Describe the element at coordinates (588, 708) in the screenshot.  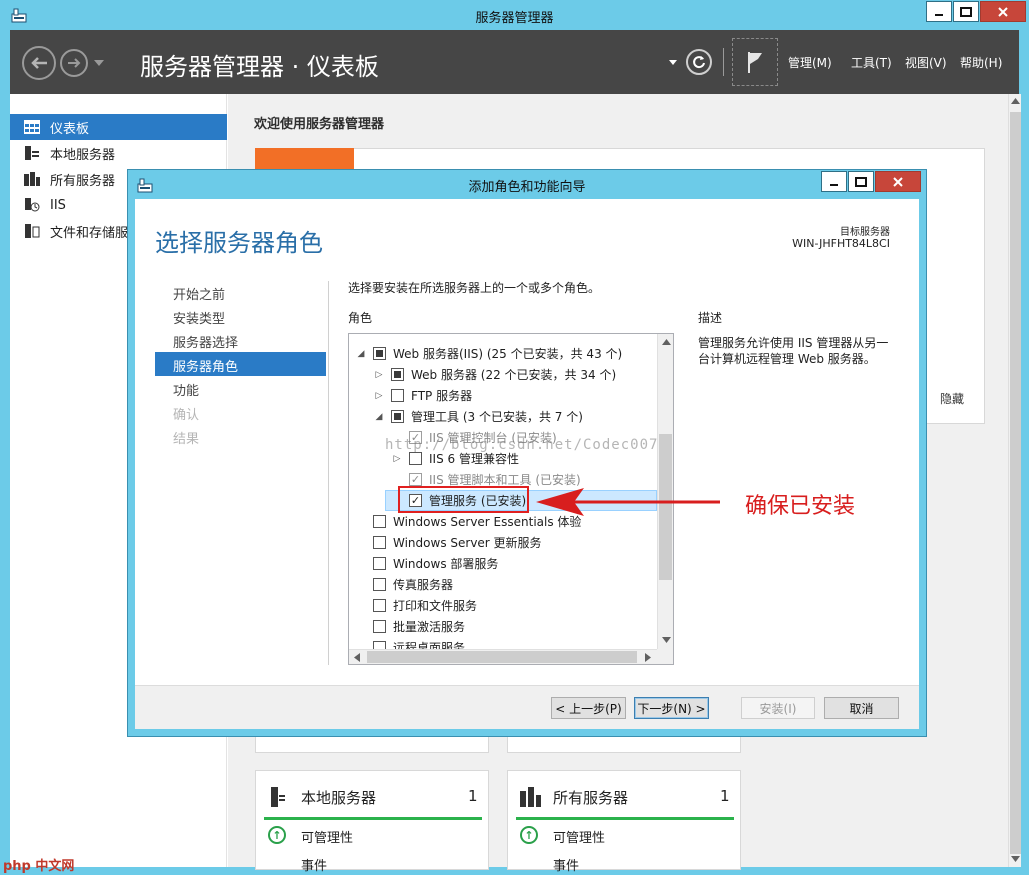
I see `previous-button: < 上一步(P)` at that location.